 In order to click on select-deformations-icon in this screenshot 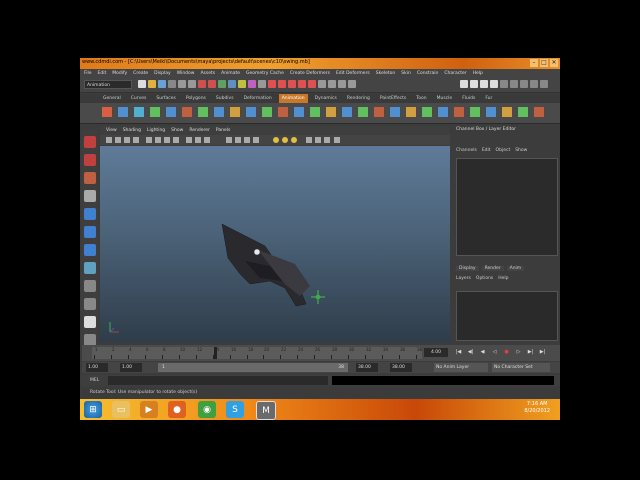, I will do `click(232, 84)`.